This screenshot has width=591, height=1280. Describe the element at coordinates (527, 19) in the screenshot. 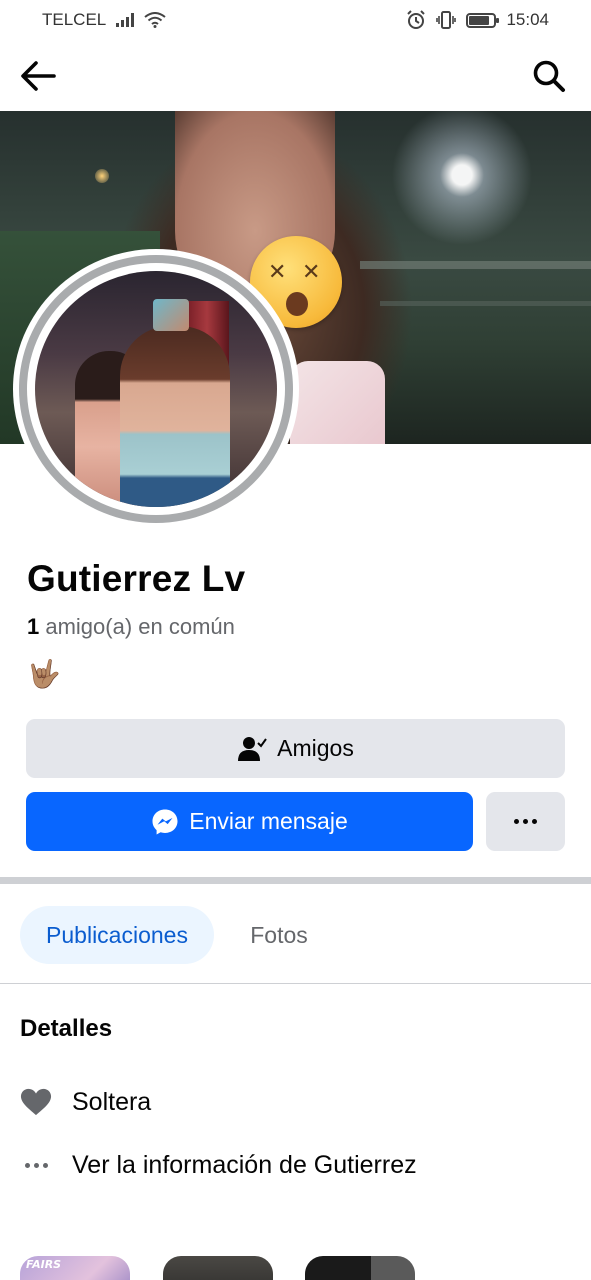

I see `clock-time: 15:04` at that location.